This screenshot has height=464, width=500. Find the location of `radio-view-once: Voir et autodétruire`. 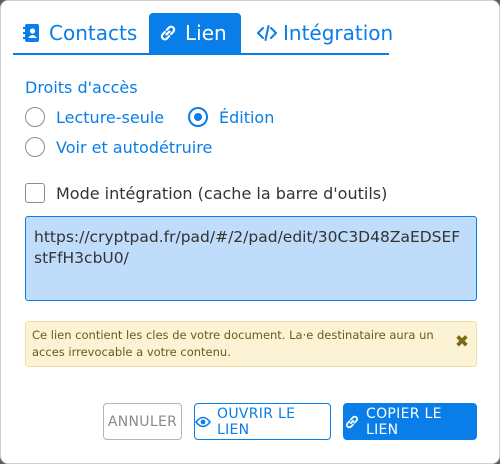

radio-view-once: Voir et autodétruire is located at coordinates (118, 147).